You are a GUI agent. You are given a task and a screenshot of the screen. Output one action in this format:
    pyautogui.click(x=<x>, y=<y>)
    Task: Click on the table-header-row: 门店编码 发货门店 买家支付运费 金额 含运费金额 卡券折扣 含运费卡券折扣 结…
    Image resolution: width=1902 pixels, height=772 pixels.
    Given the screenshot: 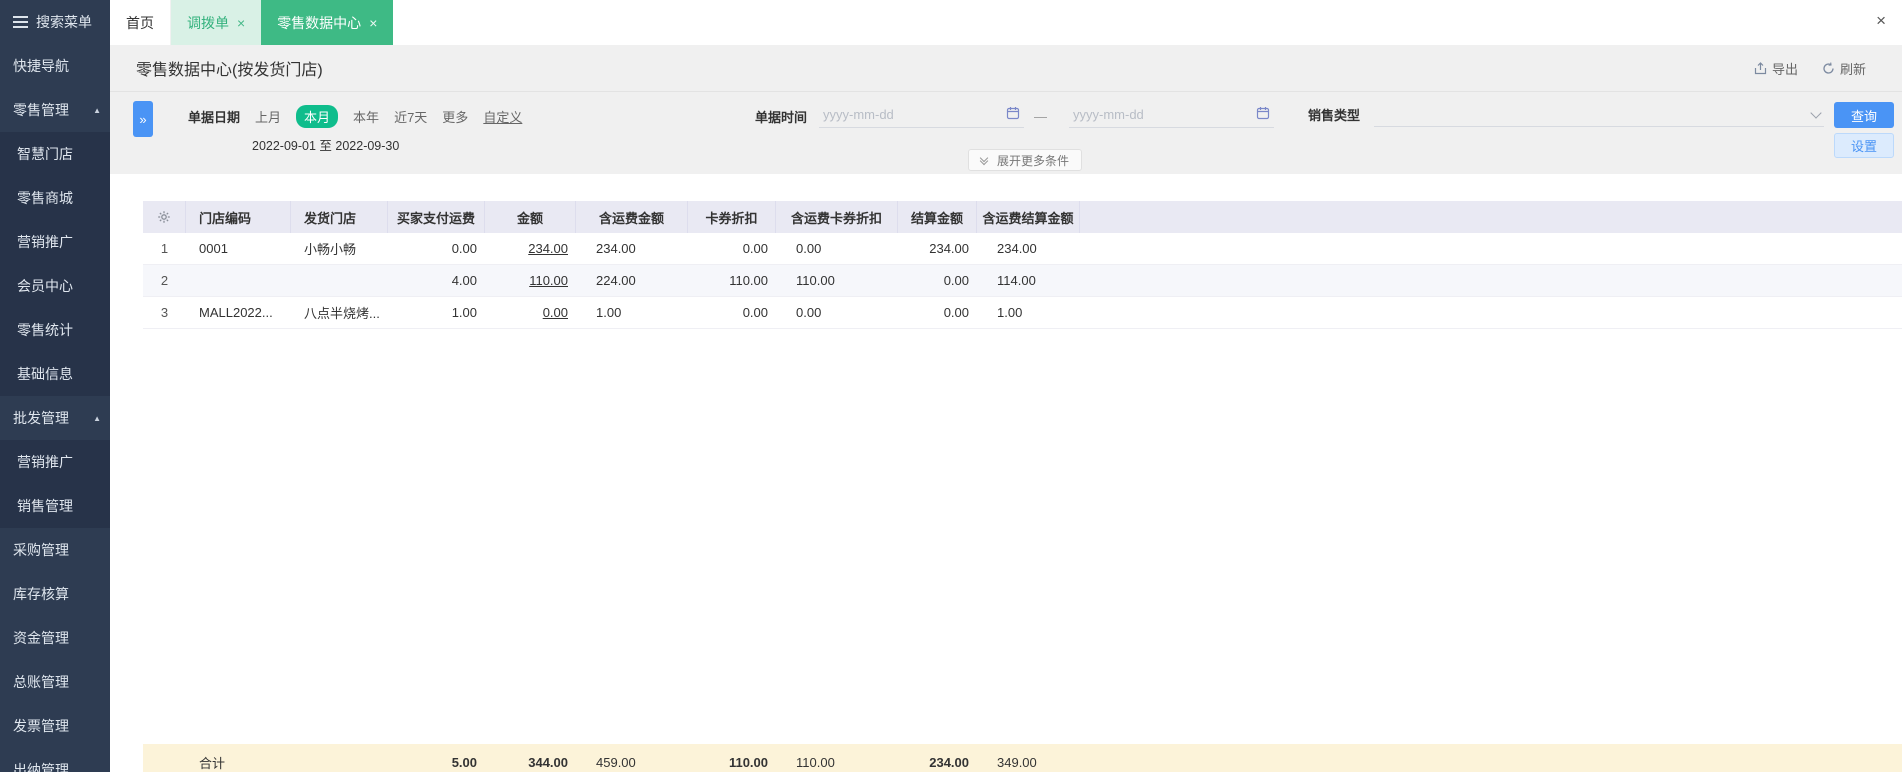 What is the action you would take?
    pyautogui.click(x=1022, y=217)
    